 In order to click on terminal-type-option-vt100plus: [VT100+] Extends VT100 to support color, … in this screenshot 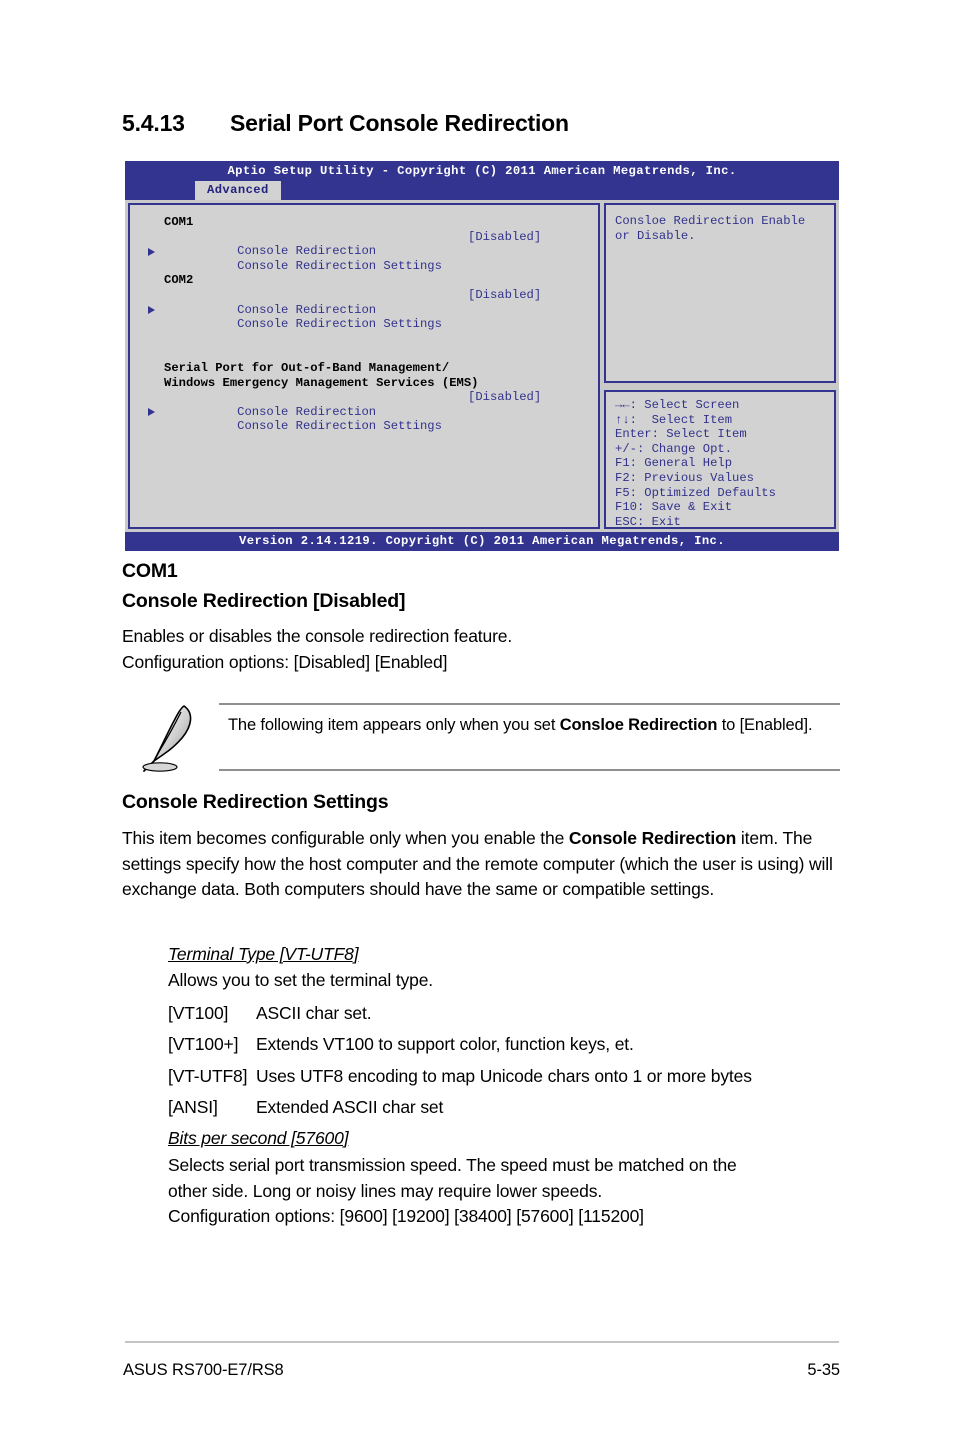, I will do `click(401, 1044)`.